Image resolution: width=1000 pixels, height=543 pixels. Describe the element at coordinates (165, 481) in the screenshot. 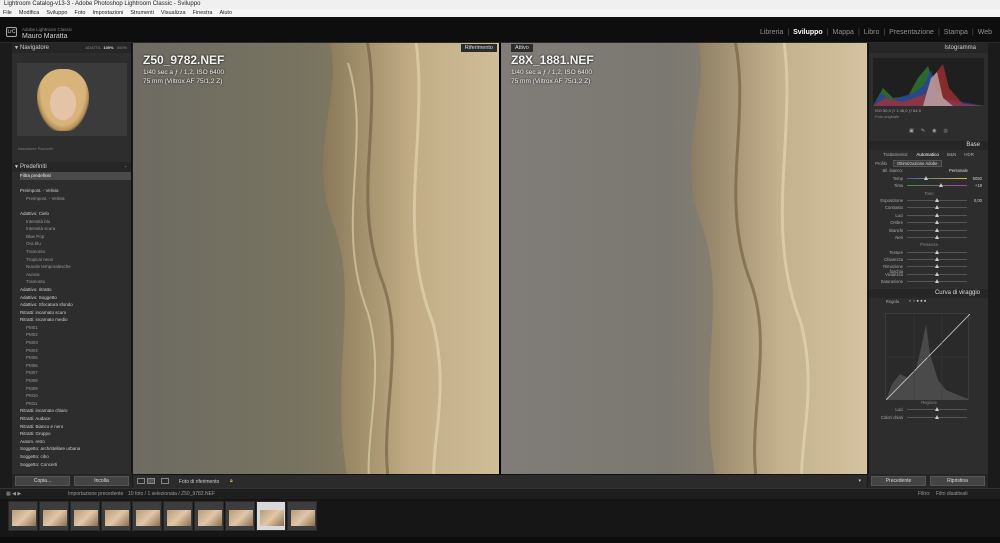

I see `before-after-icon` at that location.